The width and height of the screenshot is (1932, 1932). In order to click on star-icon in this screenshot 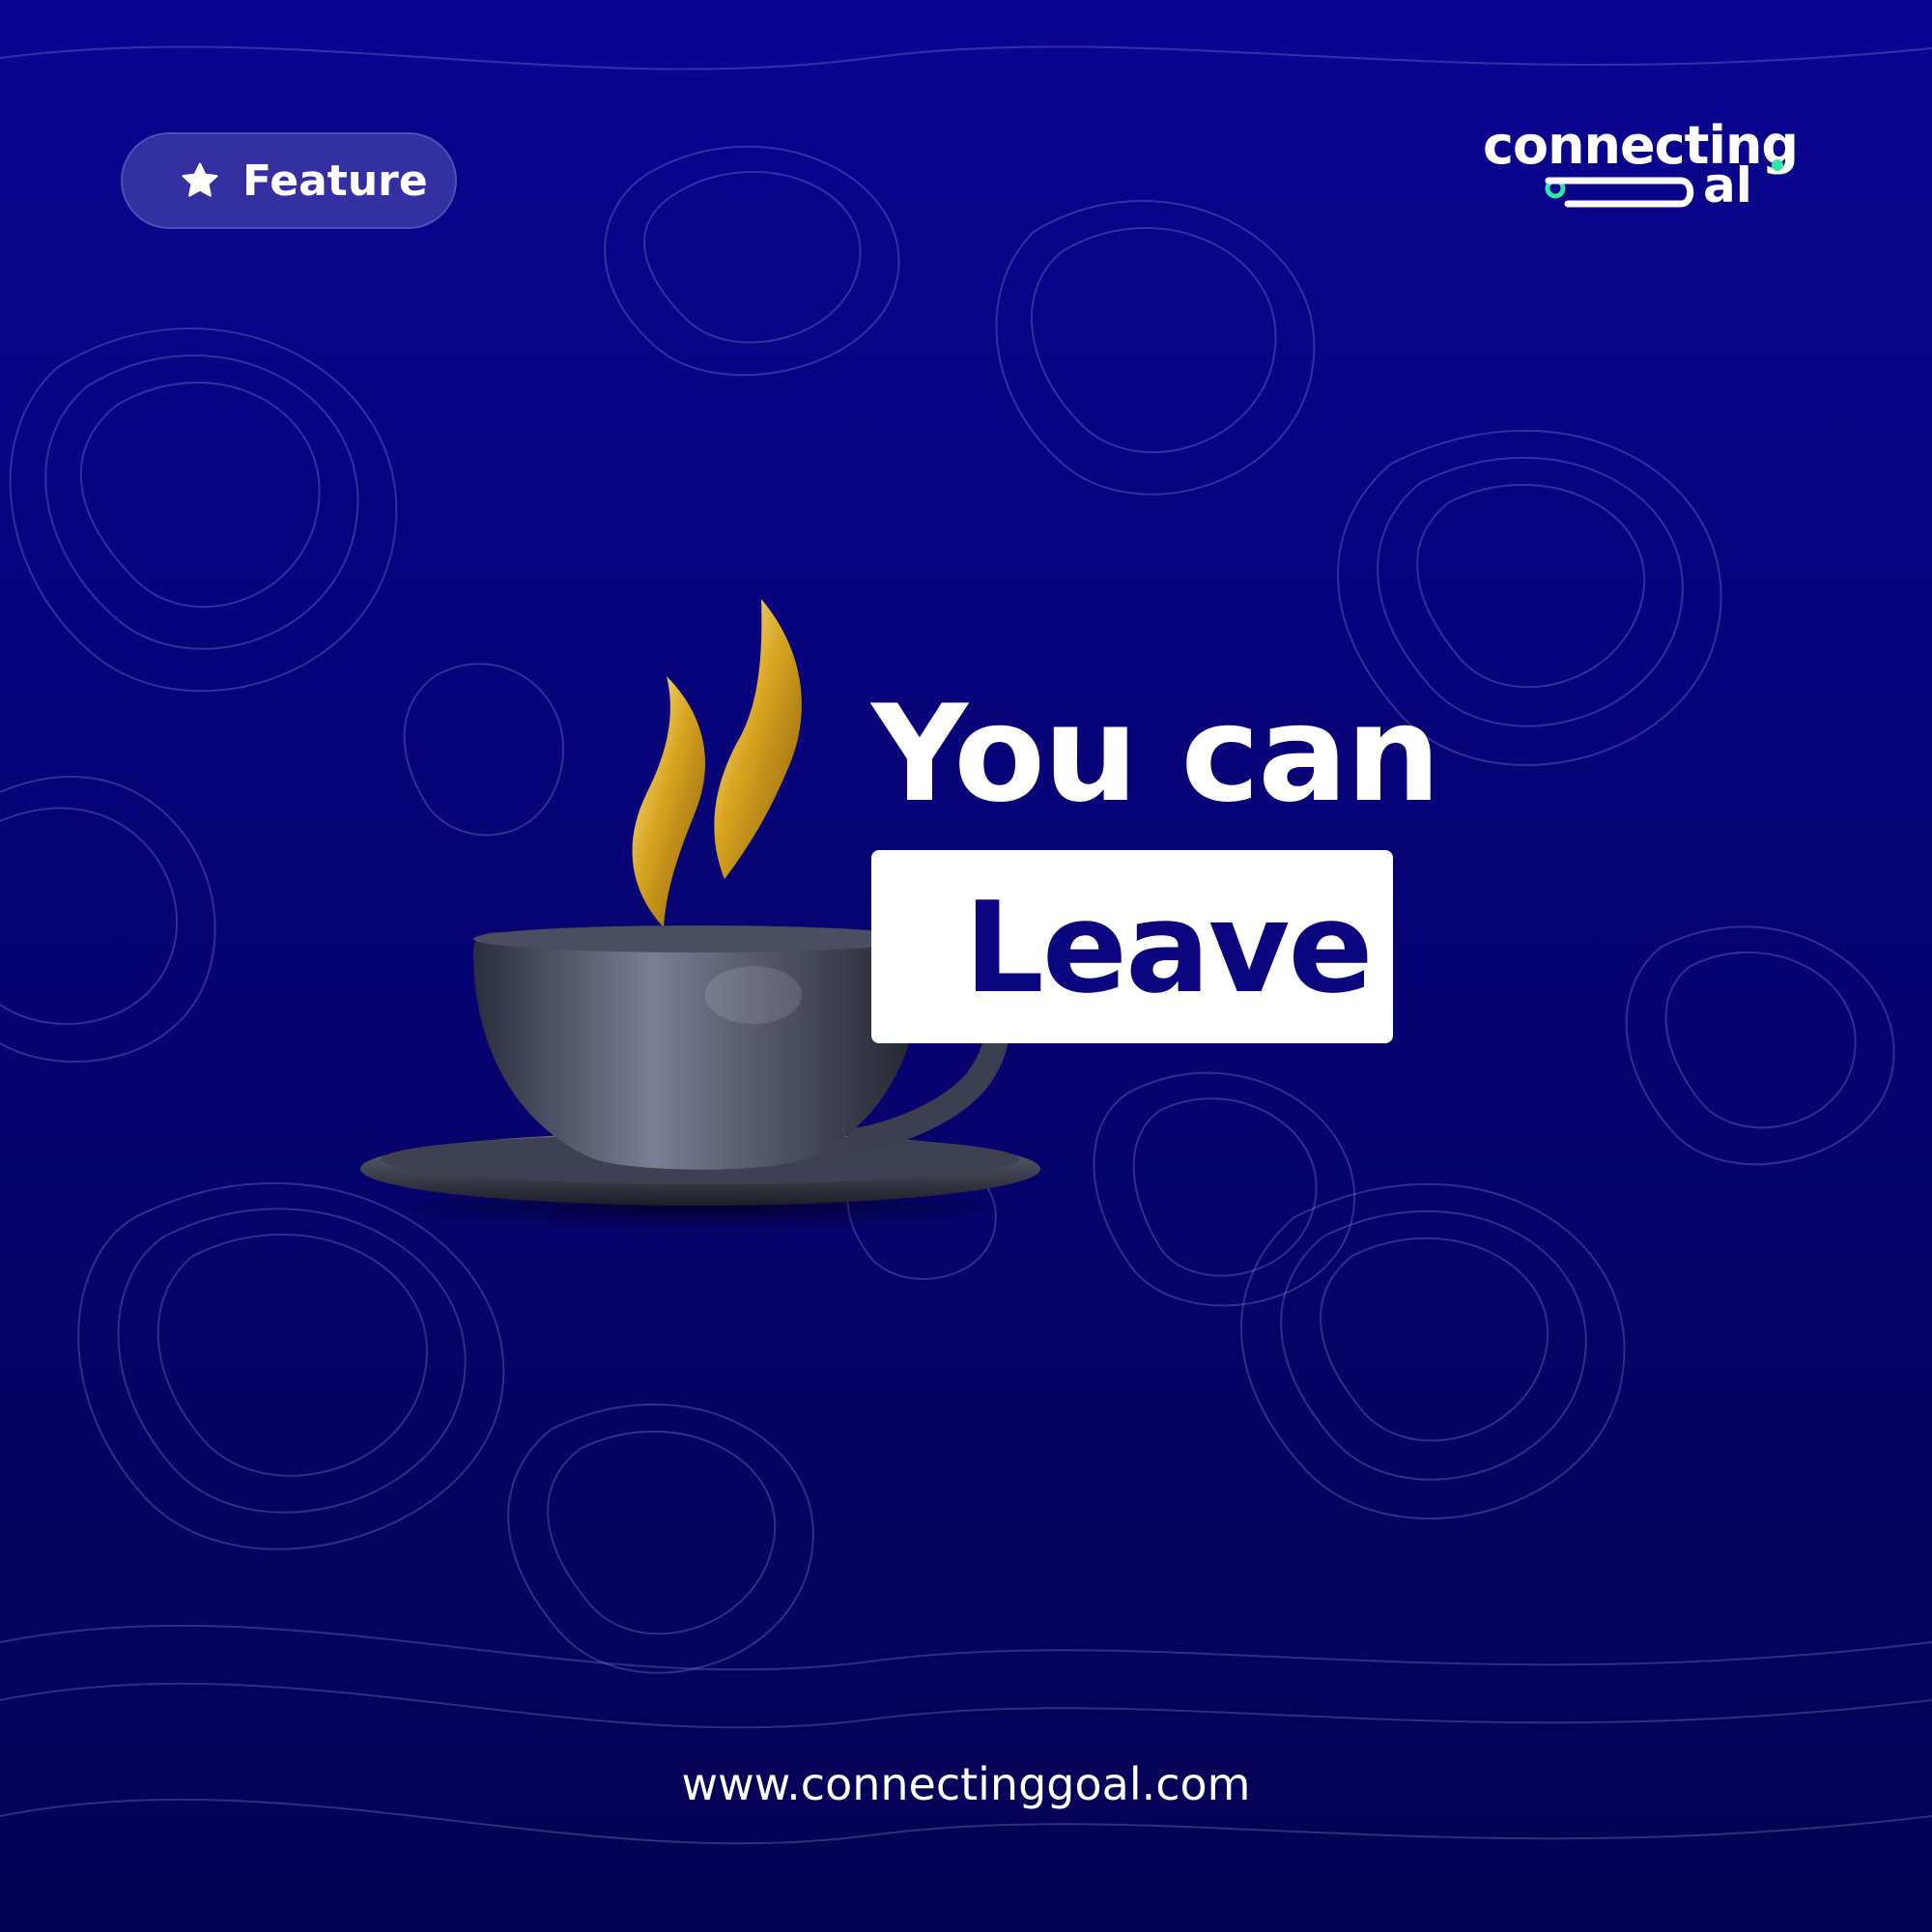, I will do `click(200, 179)`.